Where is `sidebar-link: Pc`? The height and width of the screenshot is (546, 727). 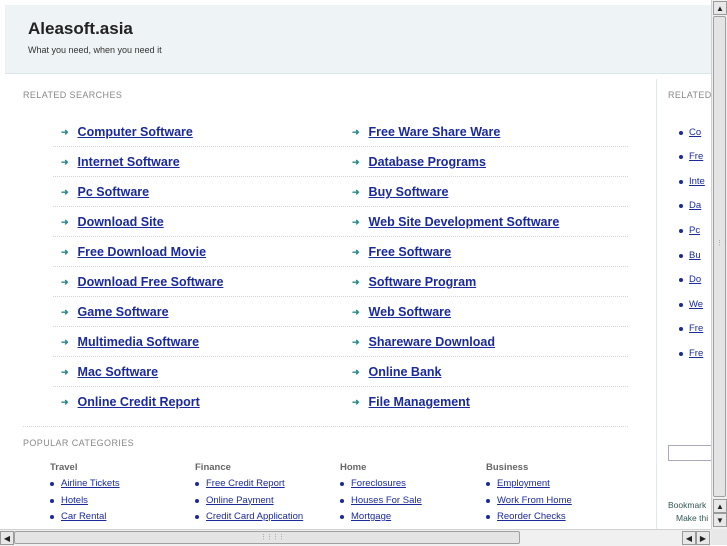 sidebar-link: Pc is located at coordinates (689, 230).